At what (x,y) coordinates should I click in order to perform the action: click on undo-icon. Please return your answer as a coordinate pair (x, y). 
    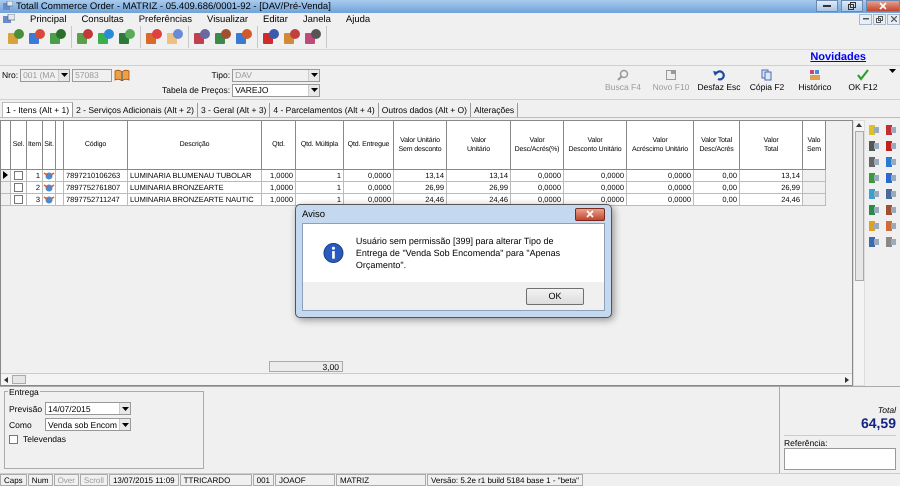
    Looking at the image, I should click on (719, 74).